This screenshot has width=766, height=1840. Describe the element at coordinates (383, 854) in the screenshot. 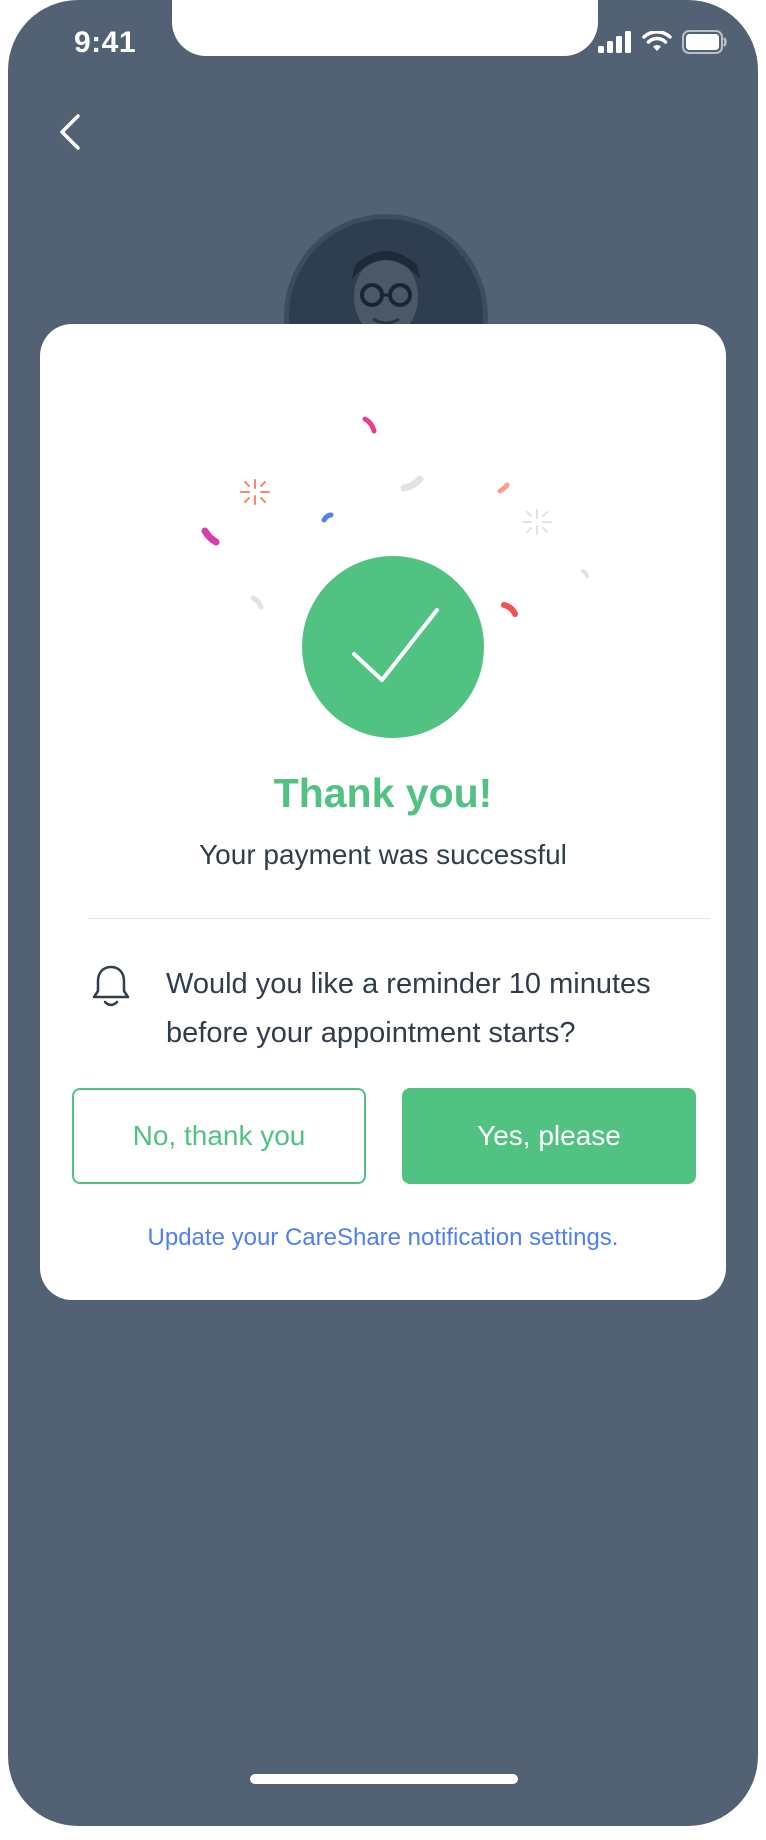

I see `success-subtitle: Your payment was successful` at that location.